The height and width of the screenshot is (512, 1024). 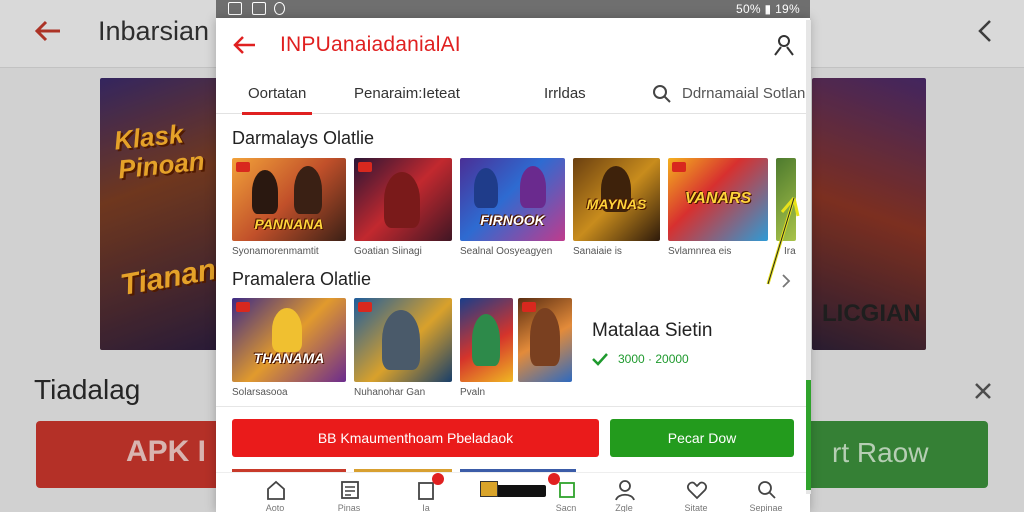 I want to click on tile-art-text: PANNANA, so click(x=289, y=224).